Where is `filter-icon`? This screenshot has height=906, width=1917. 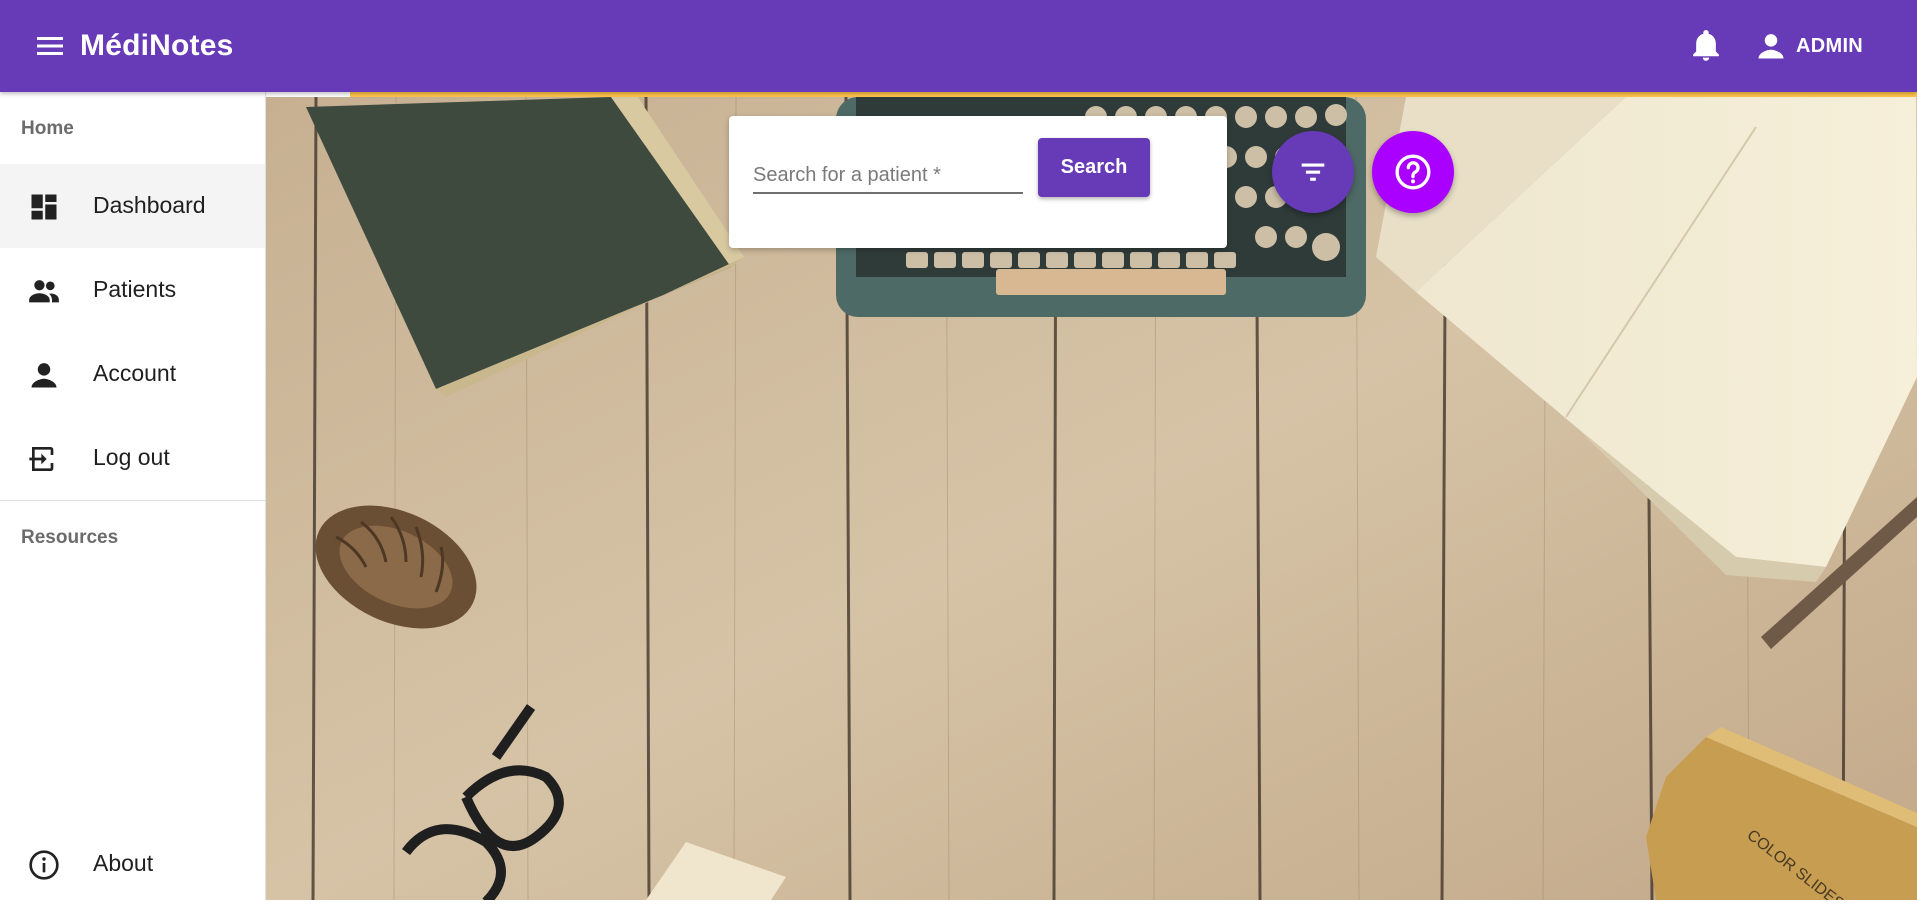
filter-icon is located at coordinates (1313, 172).